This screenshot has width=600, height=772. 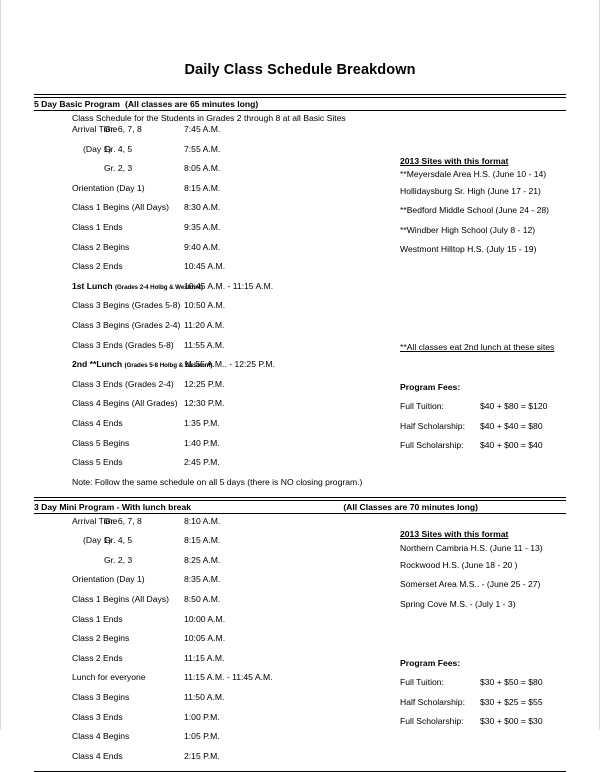 What do you see at coordinates (202, 520) in the screenshot?
I see `arrival-time: 8:10 A.M.` at bounding box center [202, 520].